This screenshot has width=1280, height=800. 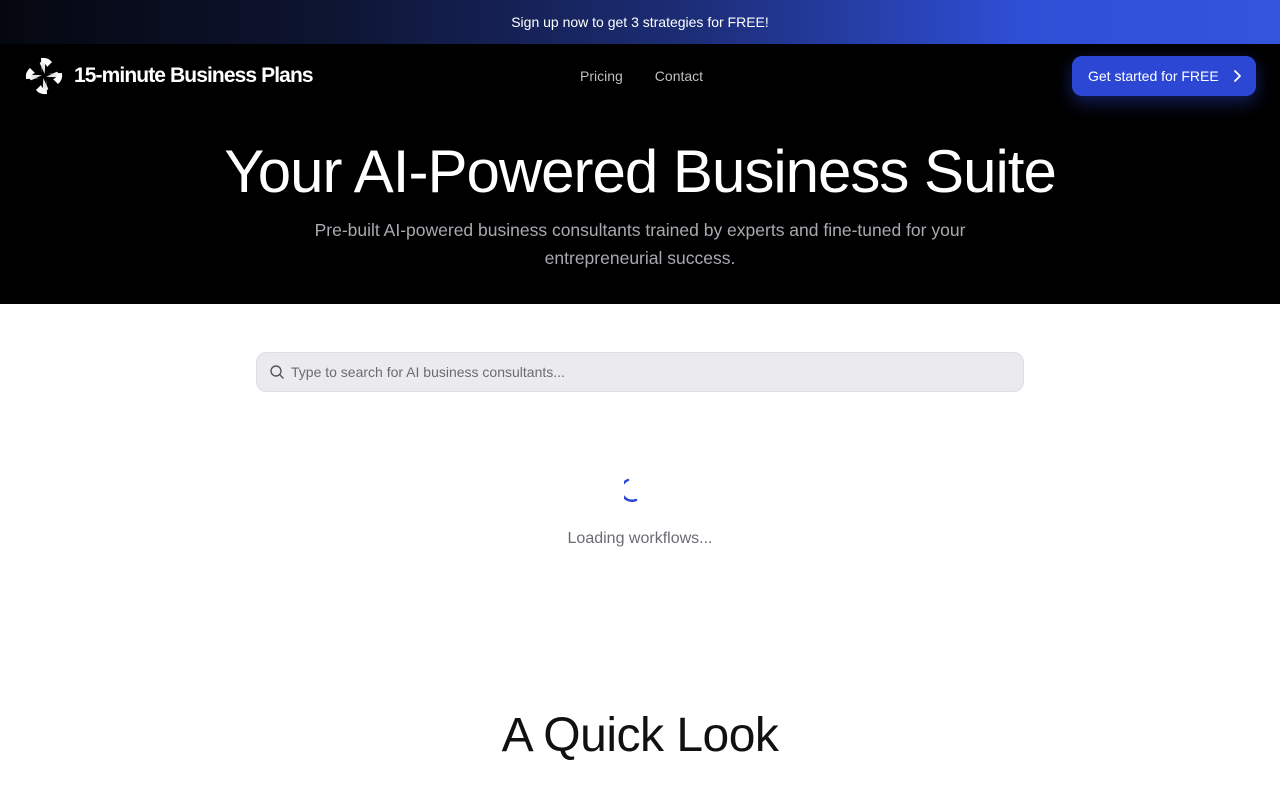 I want to click on nav-link-contact: Contact, so click(x=679, y=76).